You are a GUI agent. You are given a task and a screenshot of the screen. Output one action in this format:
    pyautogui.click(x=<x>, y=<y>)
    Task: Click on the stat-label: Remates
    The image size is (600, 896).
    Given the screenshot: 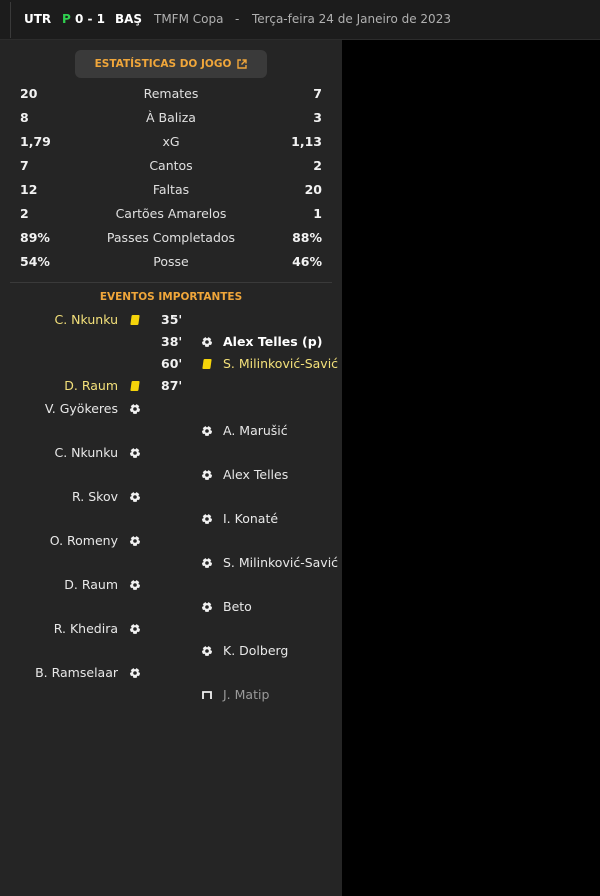 What is the action you would take?
    pyautogui.click(x=171, y=93)
    